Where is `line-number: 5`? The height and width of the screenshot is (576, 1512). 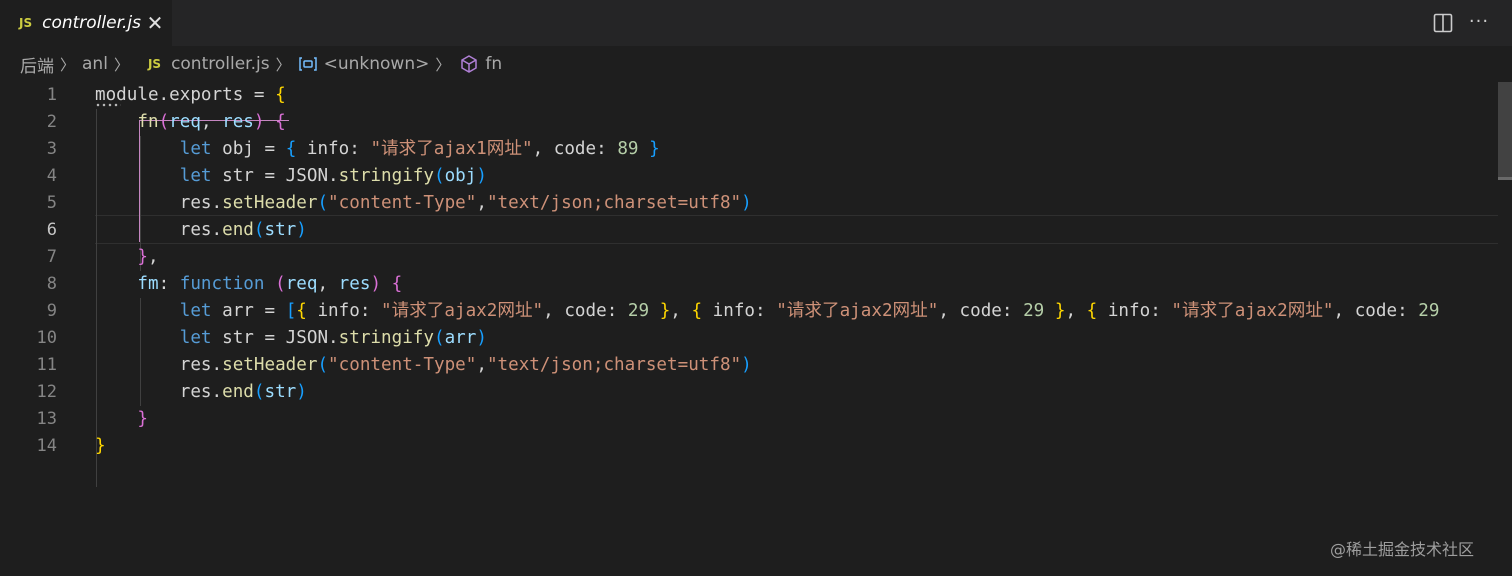
line-number: 5 is located at coordinates (51, 203).